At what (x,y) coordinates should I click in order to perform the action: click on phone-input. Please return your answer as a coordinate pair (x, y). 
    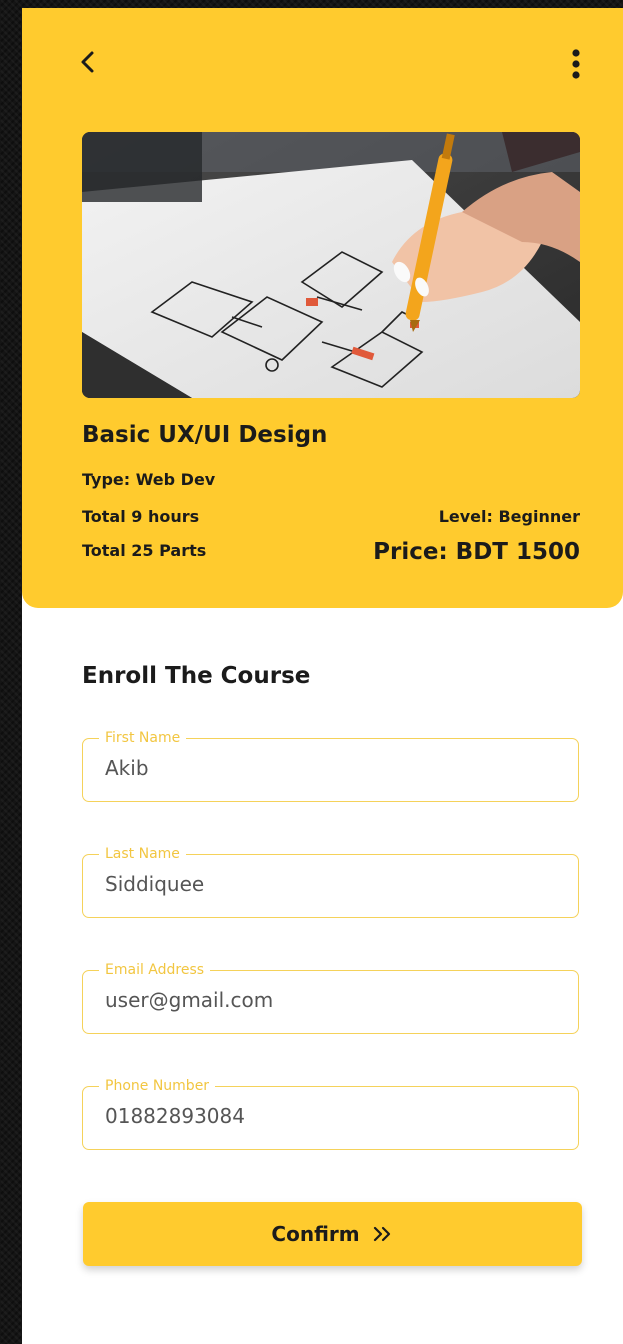
    Looking at the image, I should click on (325, 1116).